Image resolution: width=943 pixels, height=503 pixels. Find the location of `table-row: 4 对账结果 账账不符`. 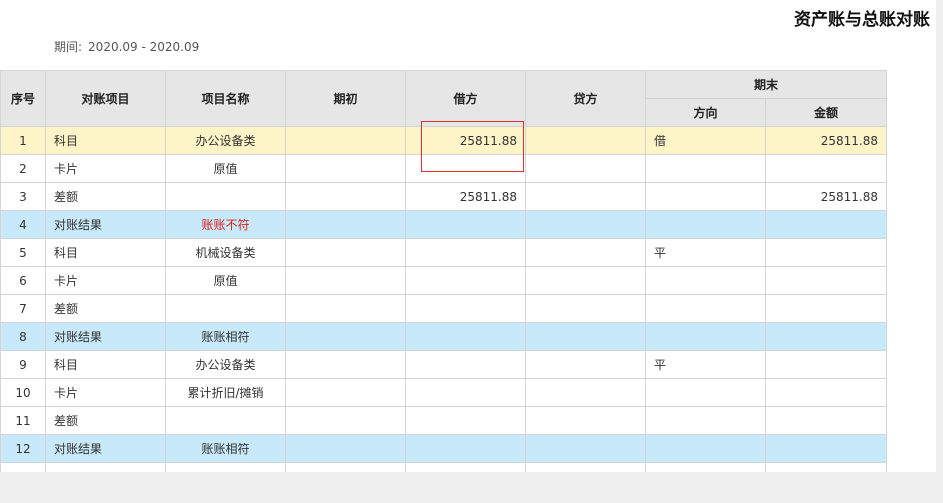

table-row: 4 对账结果 账账不符 is located at coordinates (444, 224).